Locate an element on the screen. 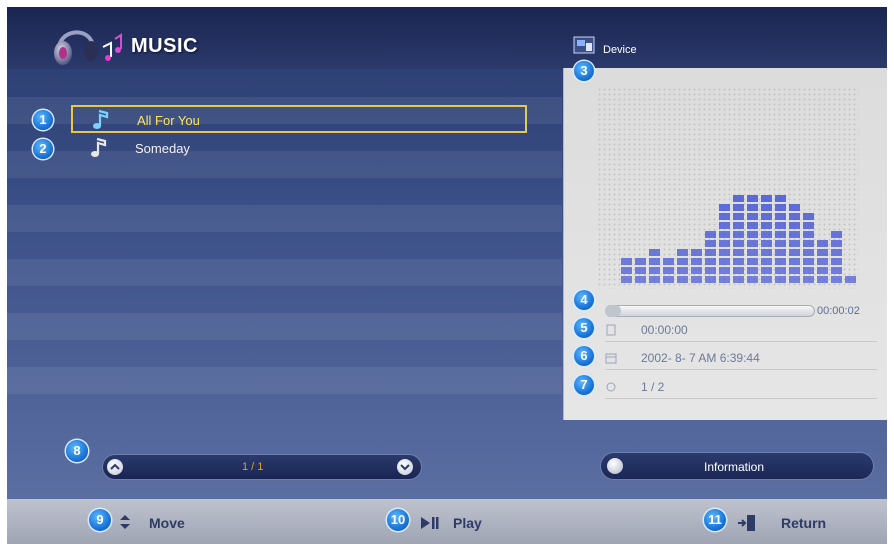 The image size is (894, 544). device-label: Device is located at coordinates (620, 50).